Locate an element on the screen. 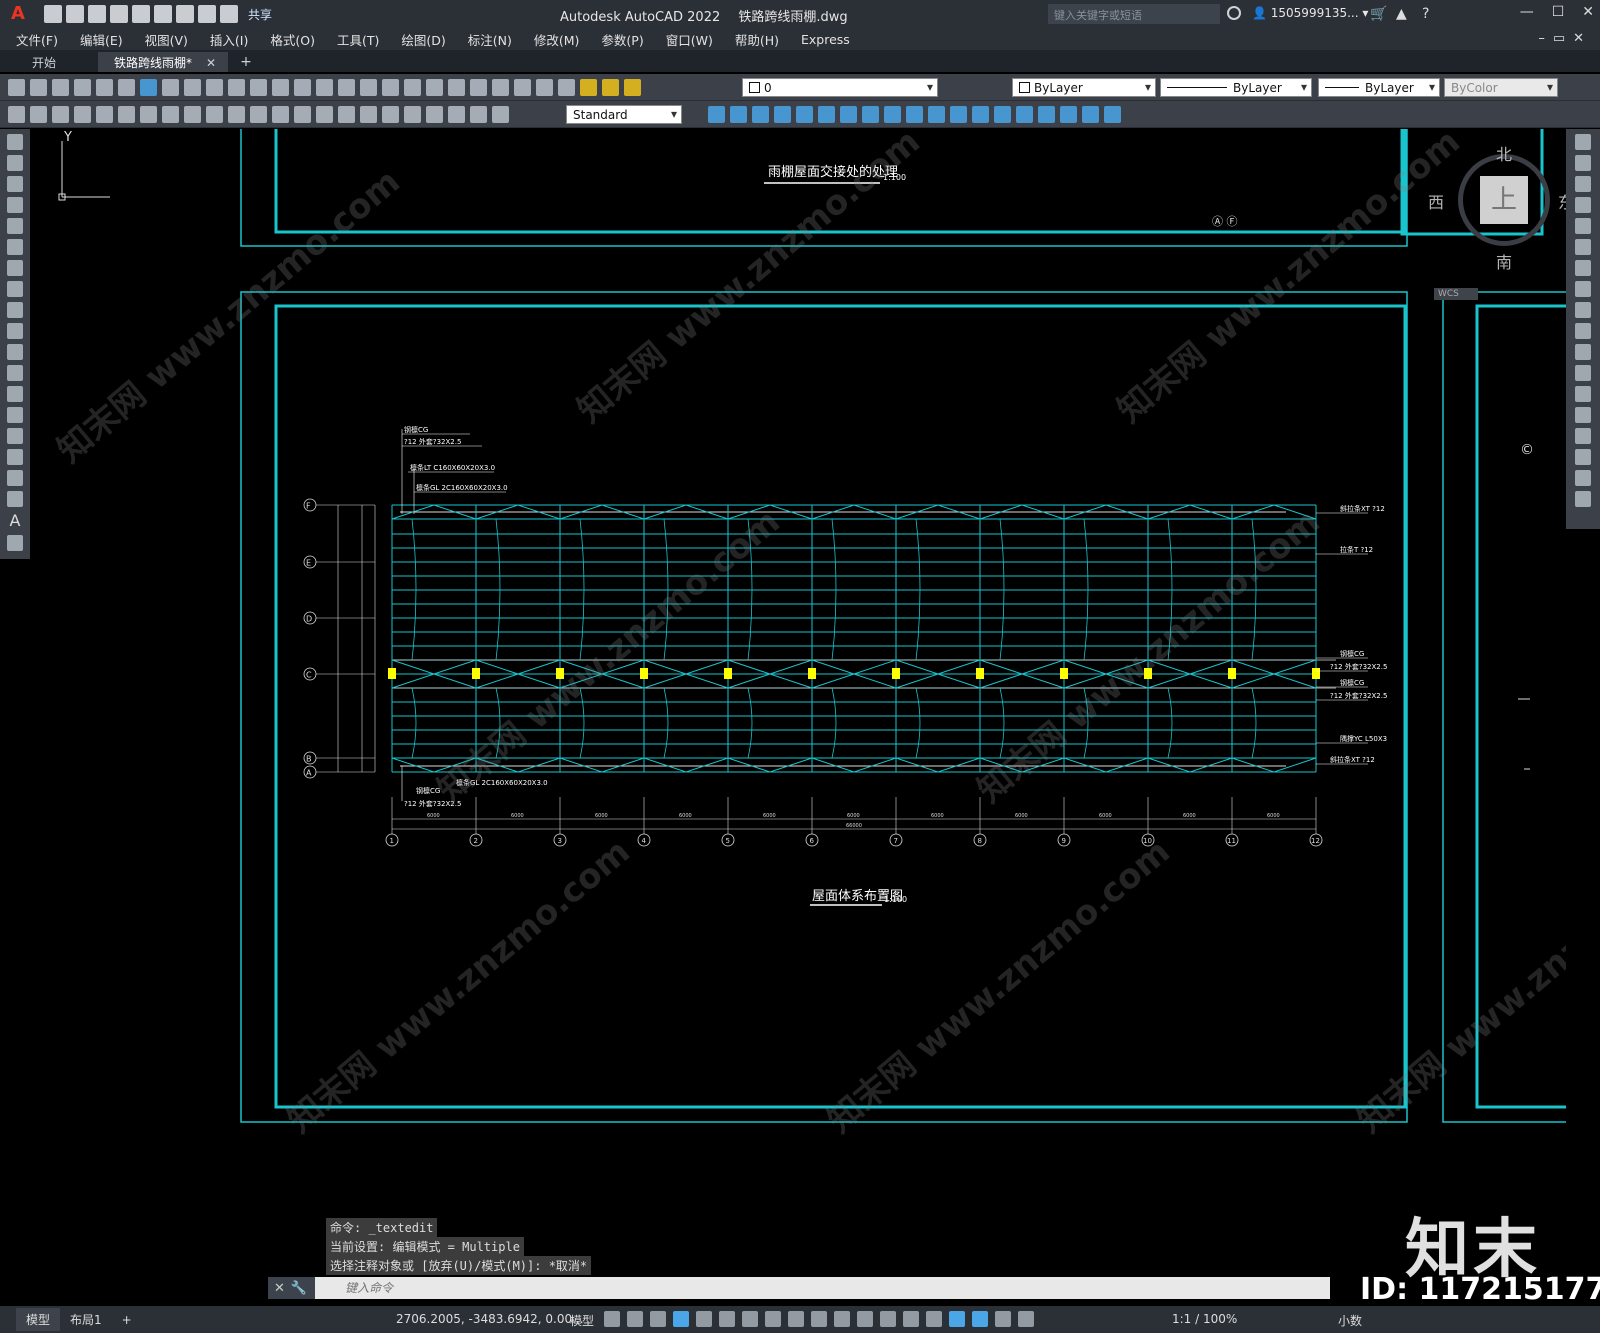 This screenshot has width=1600, height=1333. user-account: 👤 1505999135... ▾ is located at coordinates (1310, 13).